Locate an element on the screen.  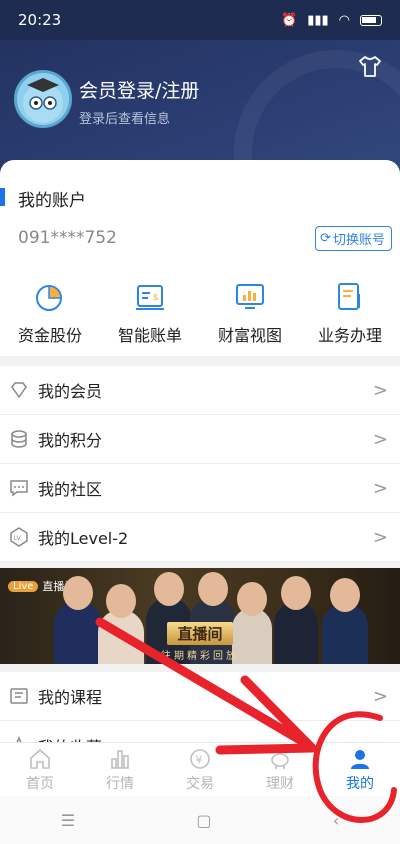
status-time: 20:23 is located at coordinates (40, 20).